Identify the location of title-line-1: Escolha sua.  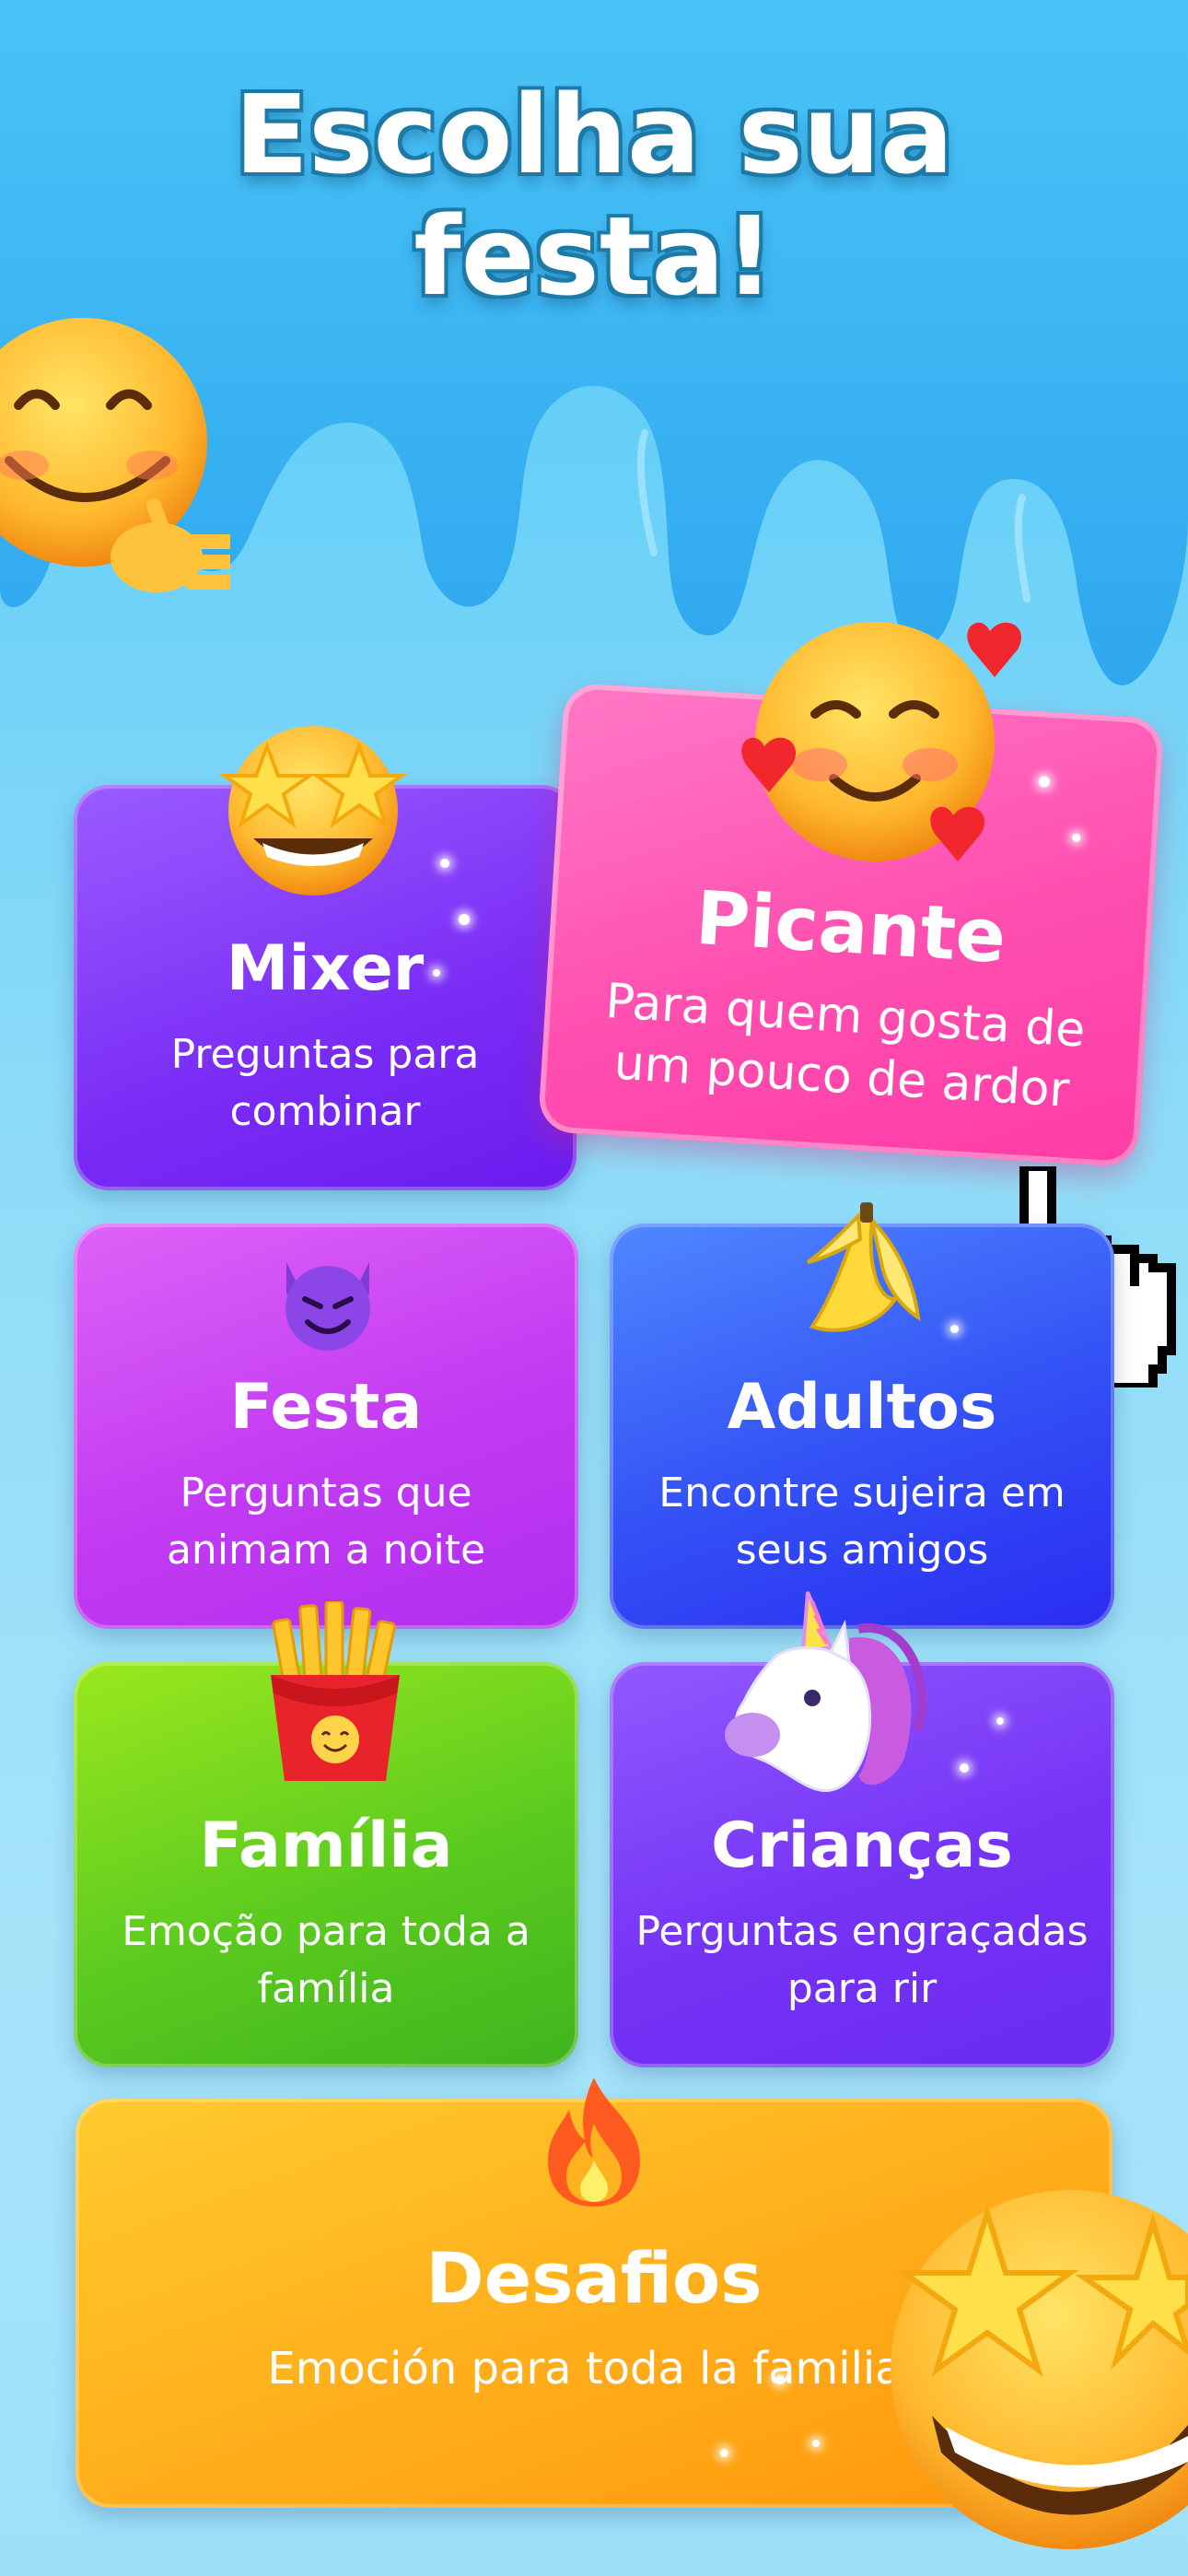
(594, 134).